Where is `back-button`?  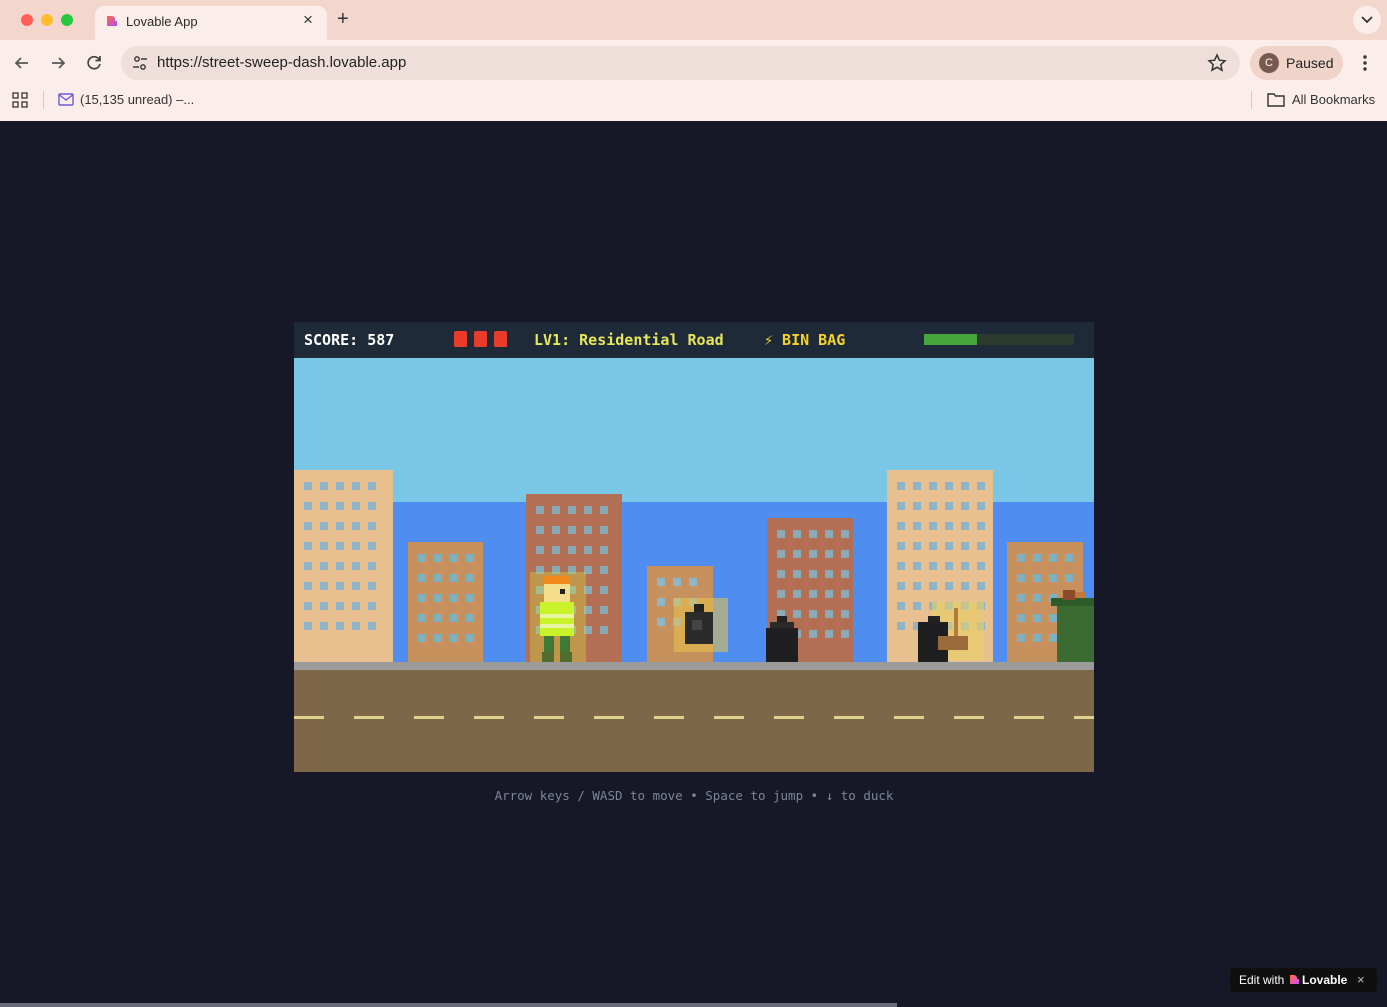 back-button is located at coordinates (22, 63).